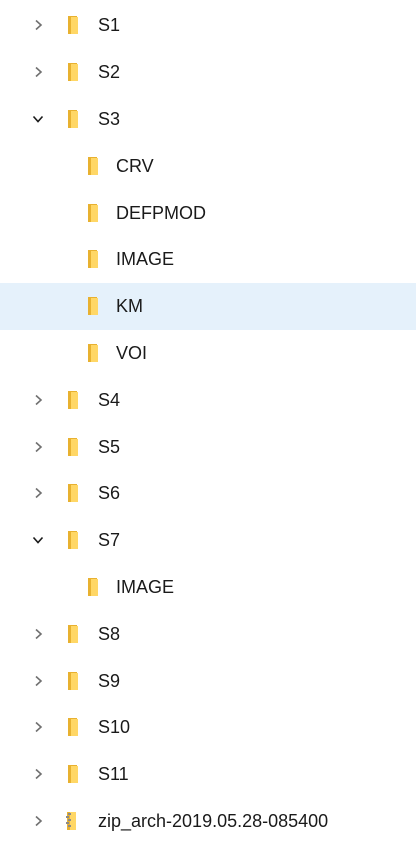  What do you see at coordinates (109, 680) in the screenshot?
I see `tree-item-label: S9` at bounding box center [109, 680].